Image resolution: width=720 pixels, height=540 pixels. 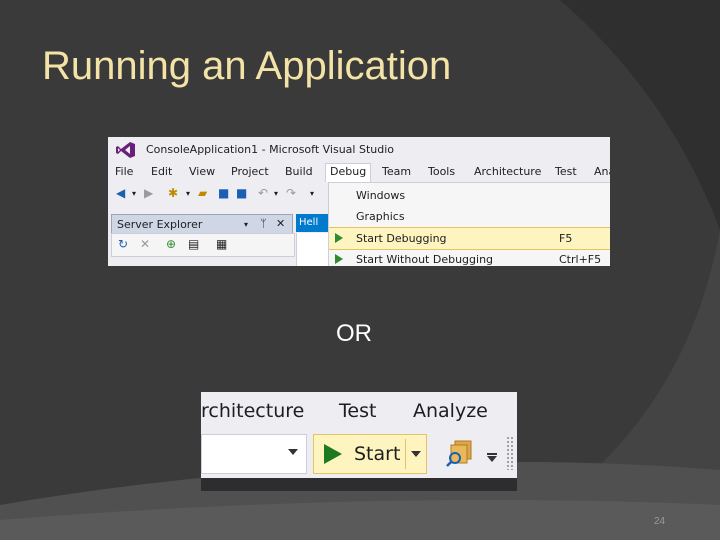 What do you see at coordinates (171, 244) in the screenshot?
I see `connect-database-icon: ⊕` at bounding box center [171, 244].